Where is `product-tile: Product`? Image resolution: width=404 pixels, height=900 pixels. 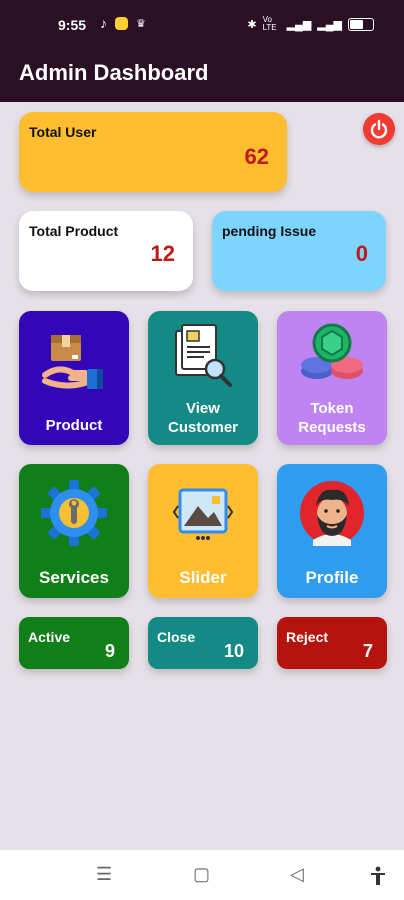 product-tile: Product is located at coordinates (74, 378).